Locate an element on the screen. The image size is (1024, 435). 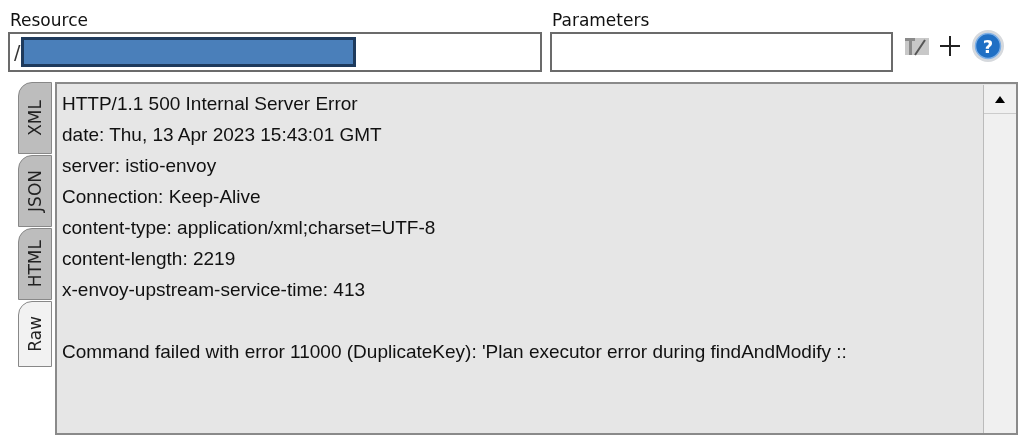
response-line: Connection: Keep-Alive is located at coordinates (162, 197).